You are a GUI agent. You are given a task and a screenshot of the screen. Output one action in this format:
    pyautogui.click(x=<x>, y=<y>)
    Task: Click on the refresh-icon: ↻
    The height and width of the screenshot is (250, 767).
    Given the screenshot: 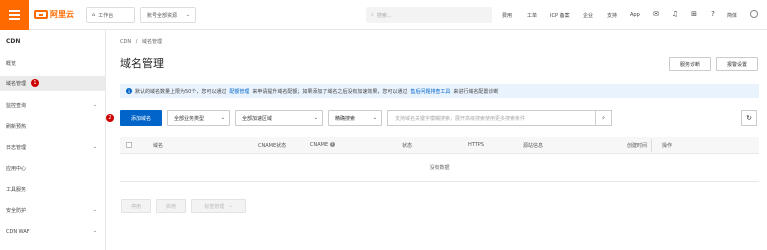 What is the action you would take?
    pyautogui.click(x=749, y=118)
    